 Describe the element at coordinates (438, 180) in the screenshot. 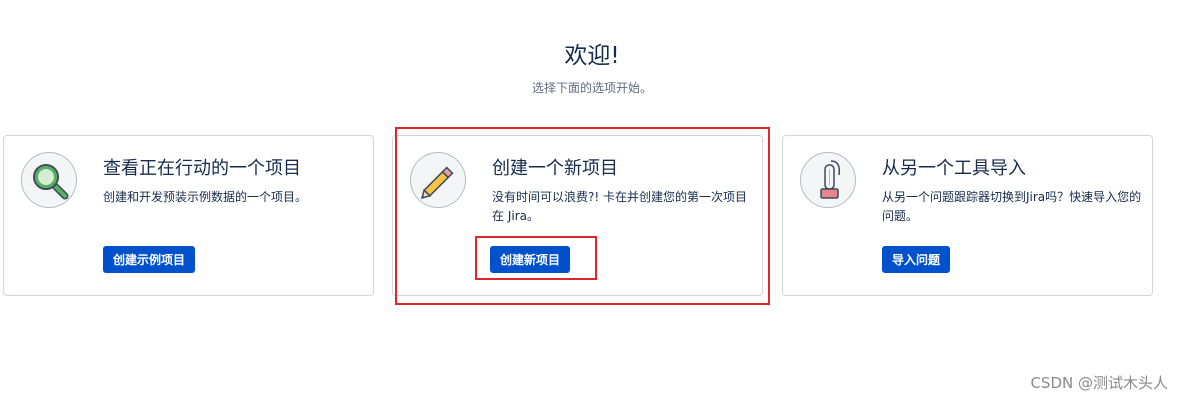

I see `pencil-icon` at that location.